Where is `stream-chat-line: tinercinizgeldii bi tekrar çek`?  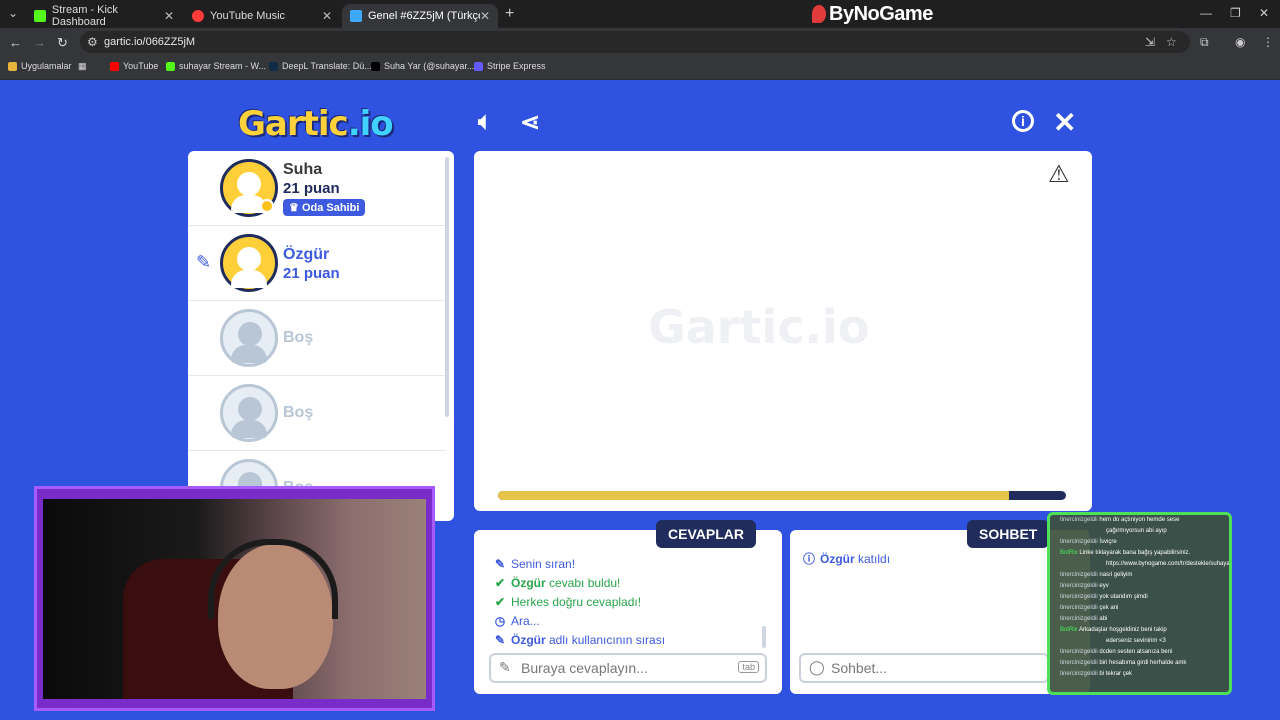
stream-chat-line: tinercinizgeldii bi tekrar çek is located at coordinates (1139, 674).